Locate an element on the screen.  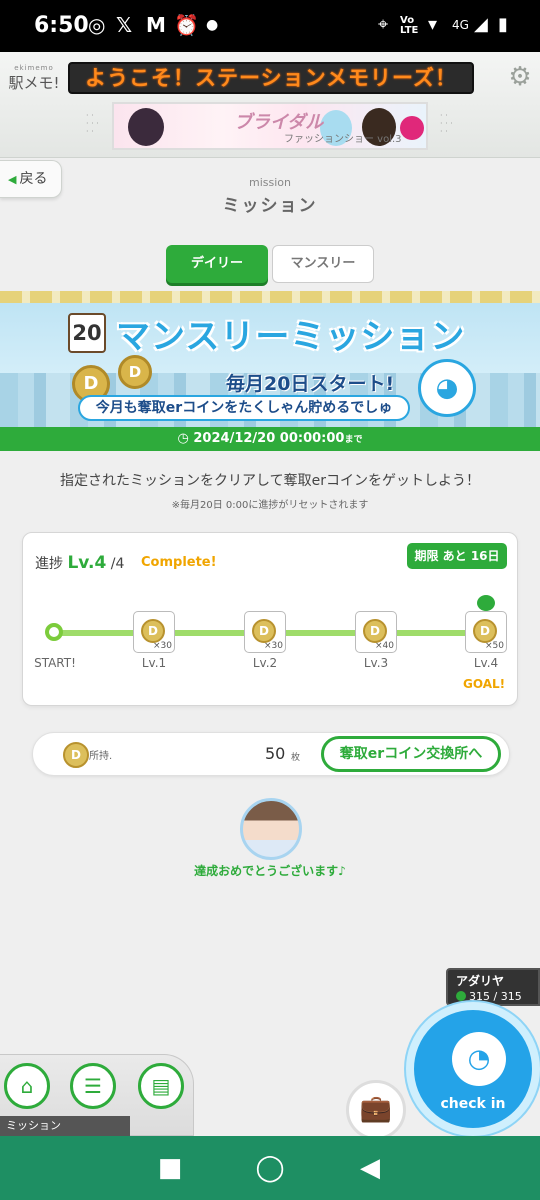
level-label: Lv.4 is located at coordinates (486, 663).